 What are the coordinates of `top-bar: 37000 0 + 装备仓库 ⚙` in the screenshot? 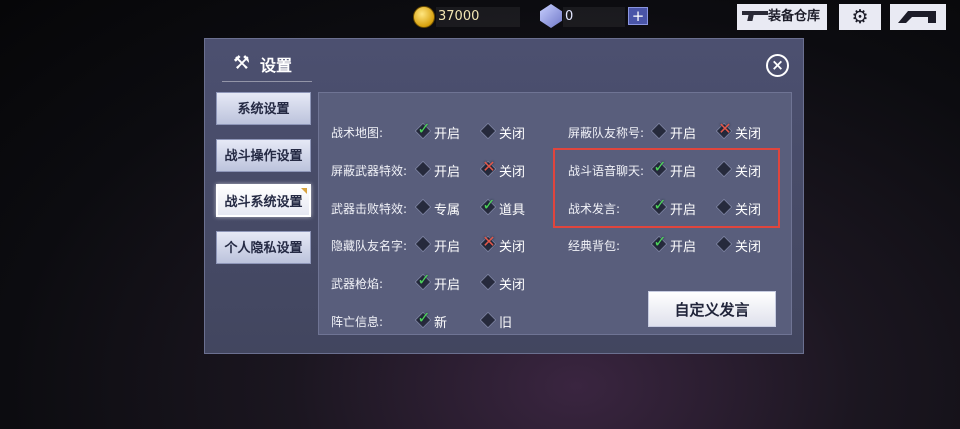 It's located at (480, 18).